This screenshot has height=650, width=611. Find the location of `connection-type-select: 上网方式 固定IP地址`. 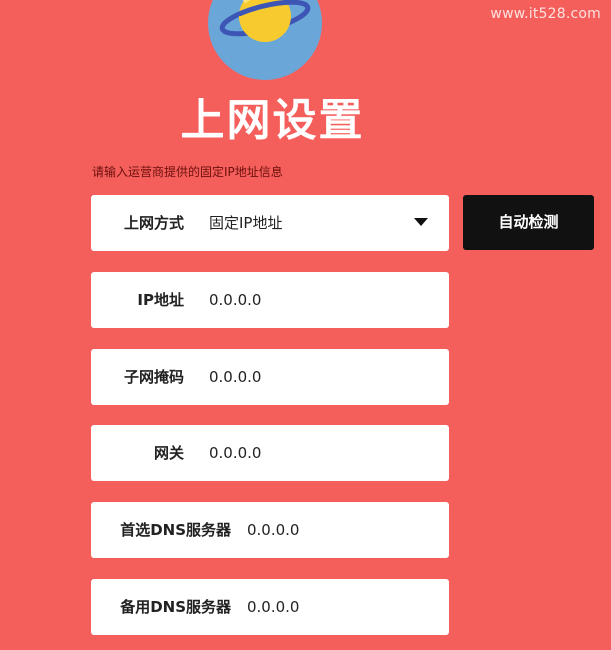

connection-type-select: 上网方式 固定IP地址 is located at coordinates (270, 223).